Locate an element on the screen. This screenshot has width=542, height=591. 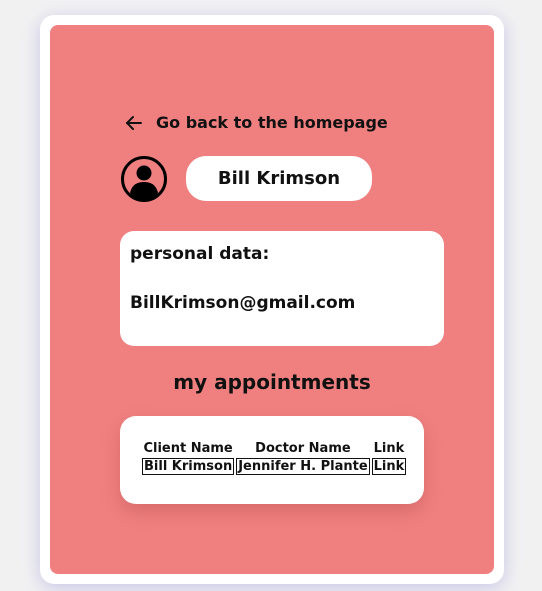
appointments-title: my appointments is located at coordinates (272, 382).